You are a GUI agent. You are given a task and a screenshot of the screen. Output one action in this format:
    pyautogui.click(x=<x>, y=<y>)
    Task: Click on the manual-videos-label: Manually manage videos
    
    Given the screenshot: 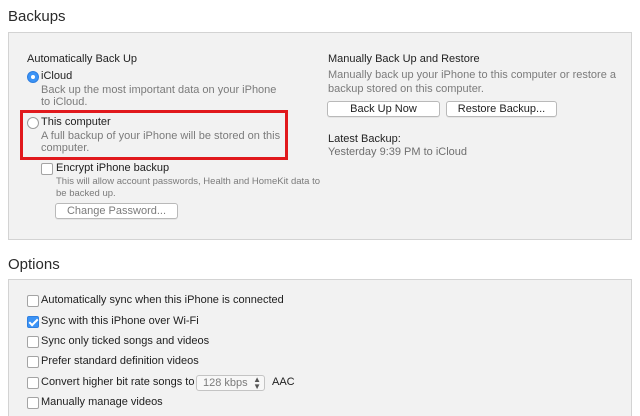 What is the action you would take?
    pyautogui.click(x=102, y=402)
    